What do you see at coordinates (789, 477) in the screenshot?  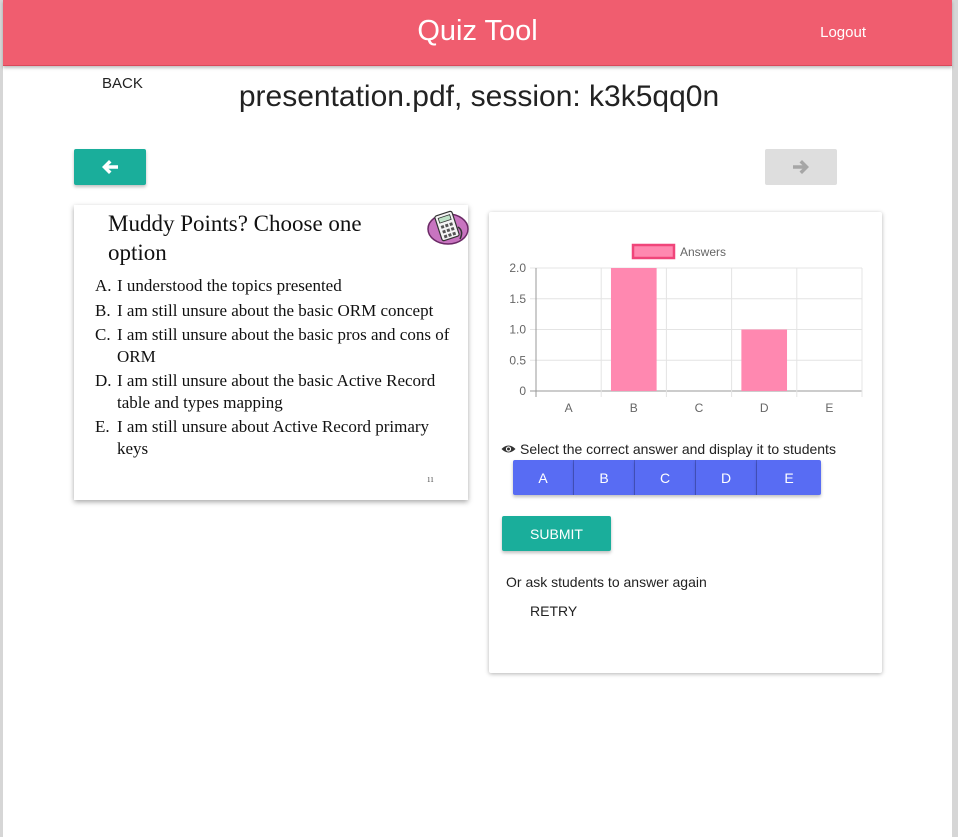 I see `answer-button-e: E` at bounding box center [789, 477].